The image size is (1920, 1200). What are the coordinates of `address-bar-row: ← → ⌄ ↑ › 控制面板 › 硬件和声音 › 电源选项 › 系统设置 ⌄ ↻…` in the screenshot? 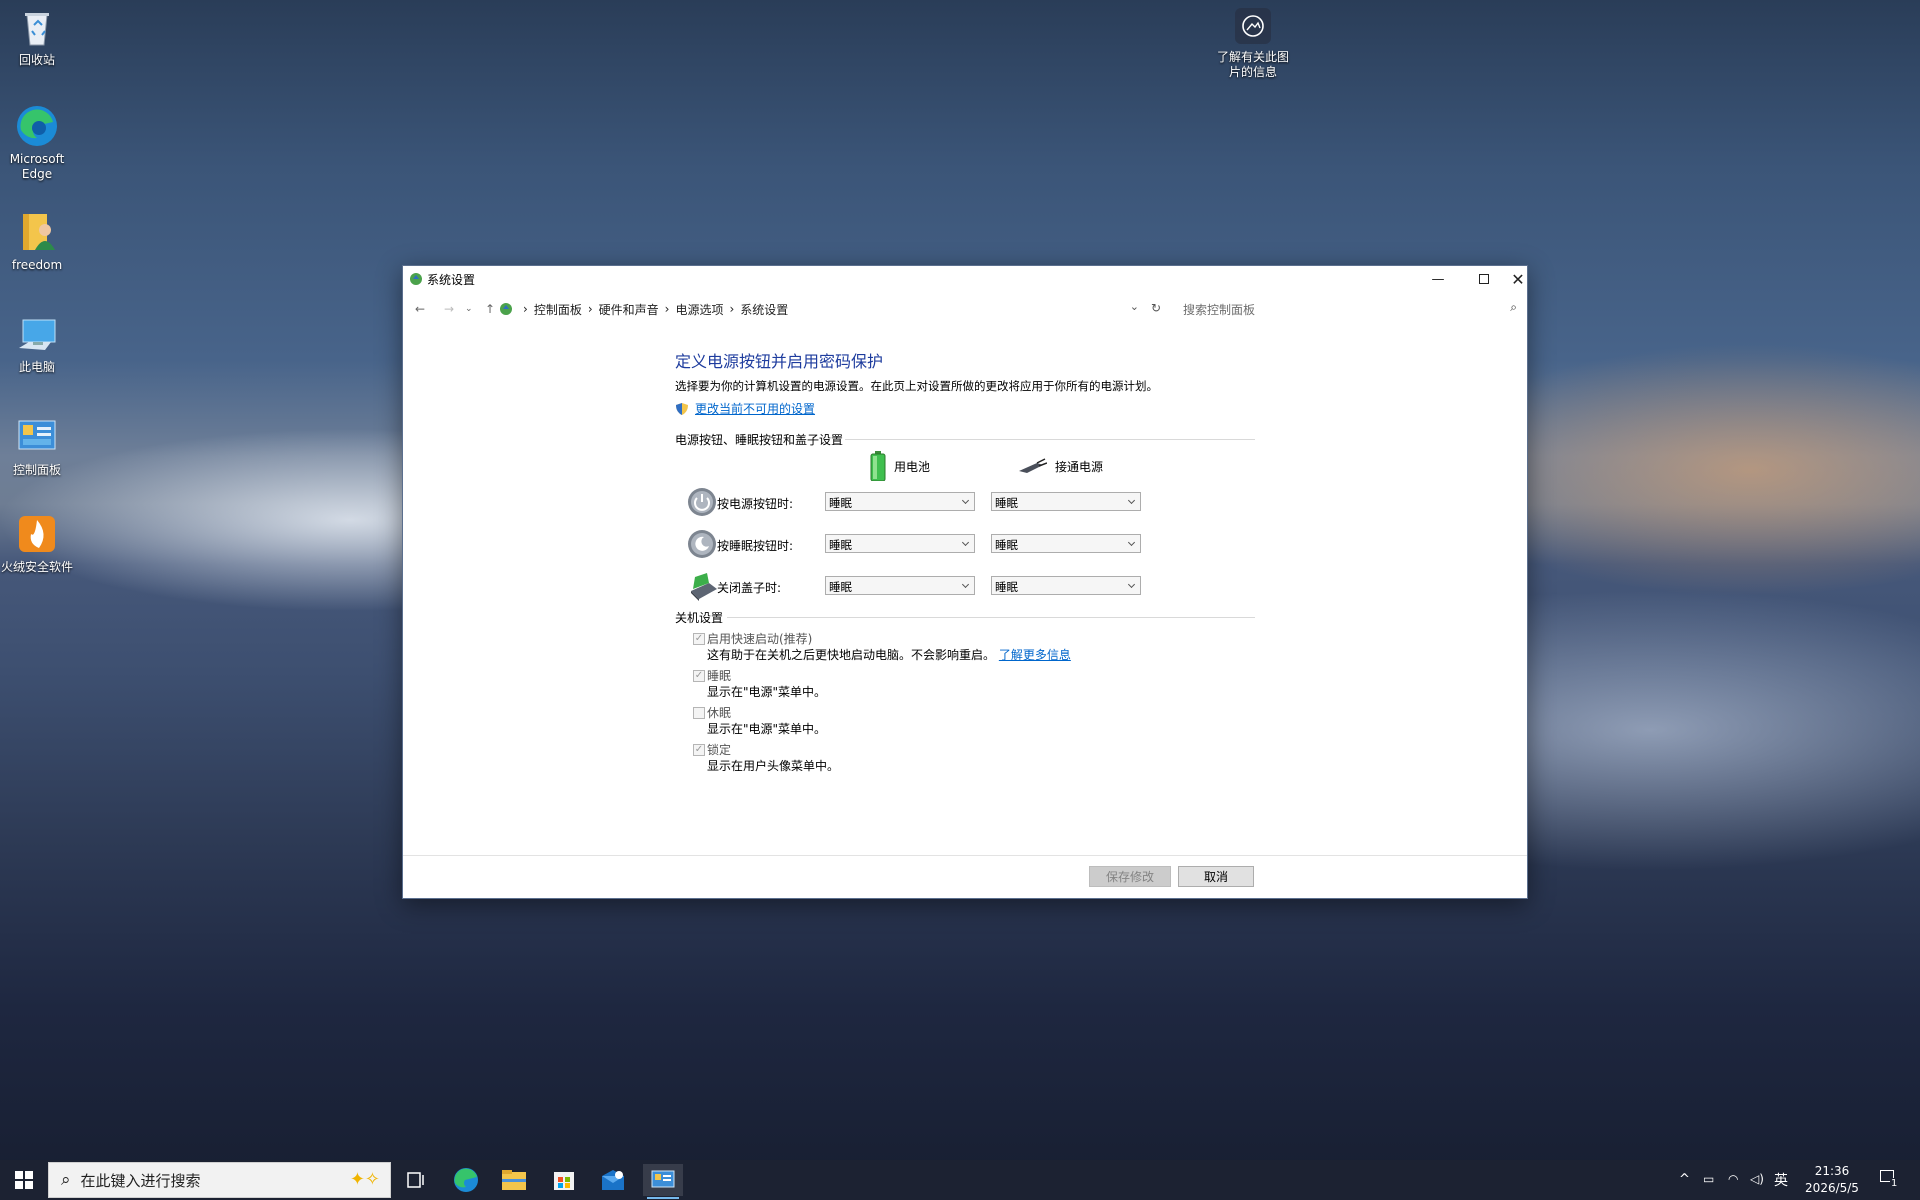 It's located at (965, 310).